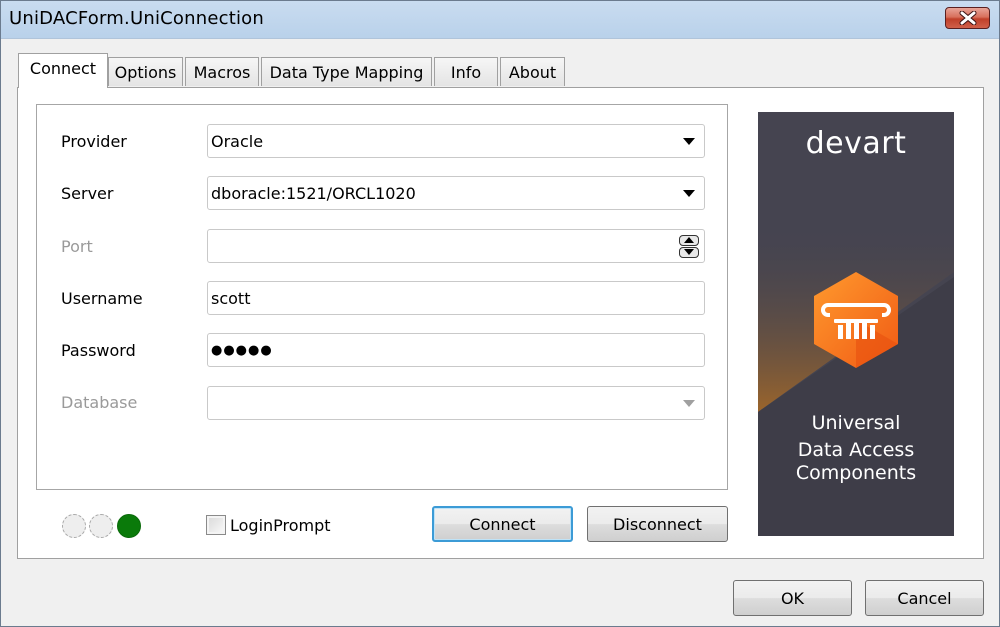 The width and height of the screenshot is (1000, 627). What do you see at coordinates (500, 20) in the screenshot?
I see `title-bar: UniDACForm.UniConnection` at bounding box center [500, 20].